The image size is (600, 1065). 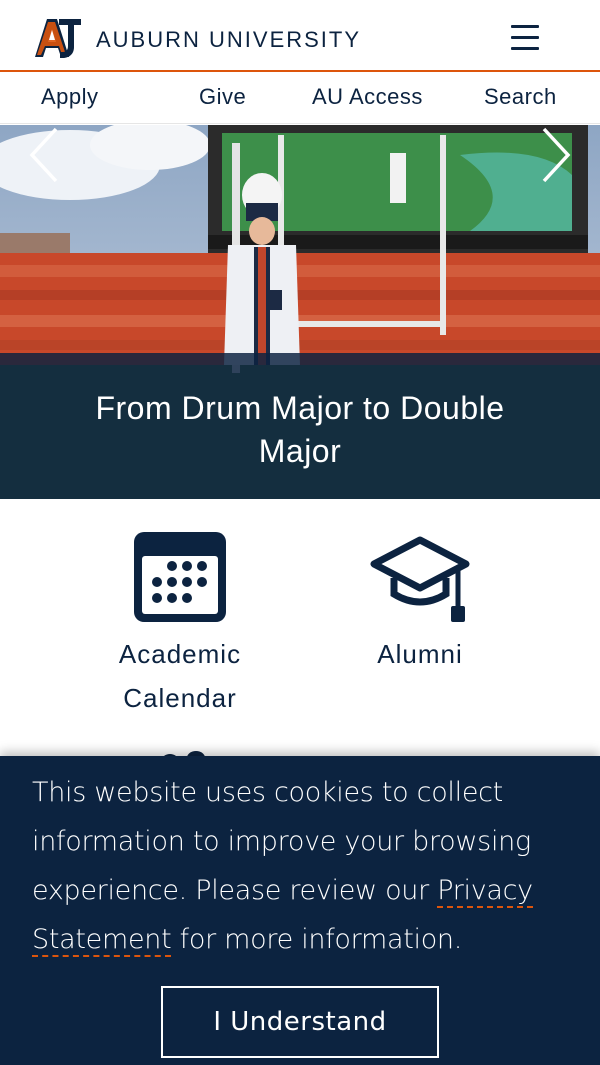 What do you see at coordinates (228, 40) in the screenshot?
I see `site-title: AUBURN UNIVERSITY` at bounding box center [228, 40].